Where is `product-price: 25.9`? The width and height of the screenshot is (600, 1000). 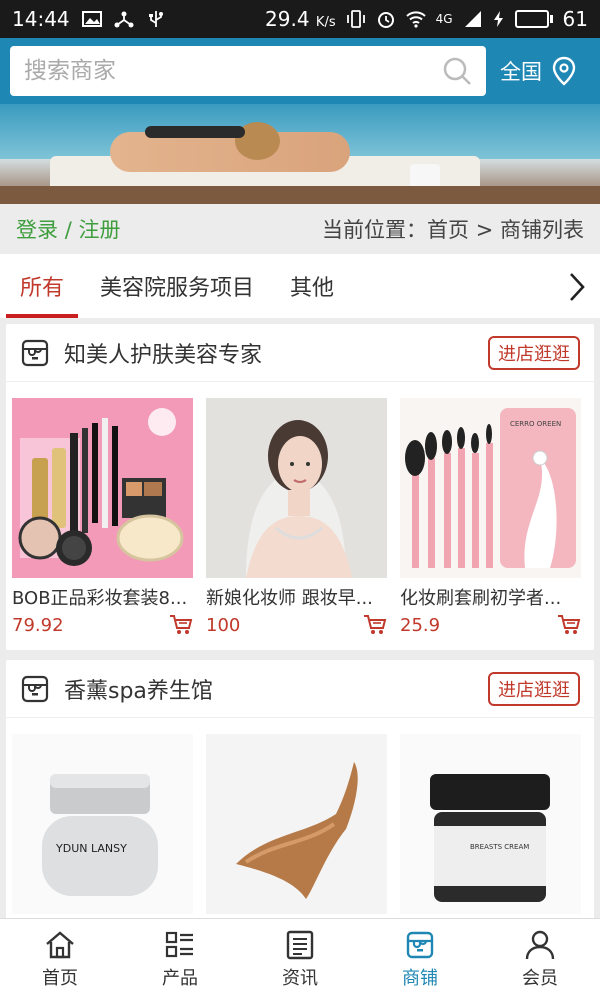
product-price: 25.9 is located at coordinates (420, 625).